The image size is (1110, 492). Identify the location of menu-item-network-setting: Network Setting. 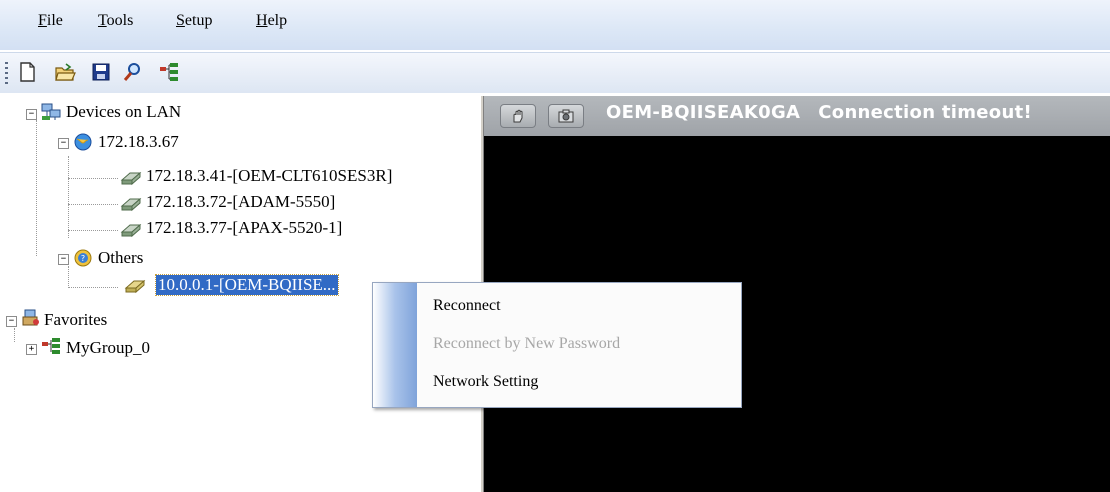
(485, 382).